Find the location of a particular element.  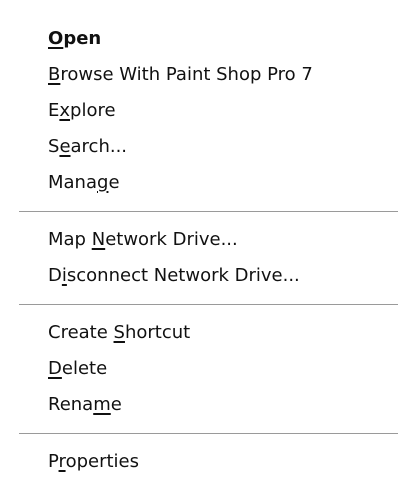

access-key: g is located at coordinates (103, 182).